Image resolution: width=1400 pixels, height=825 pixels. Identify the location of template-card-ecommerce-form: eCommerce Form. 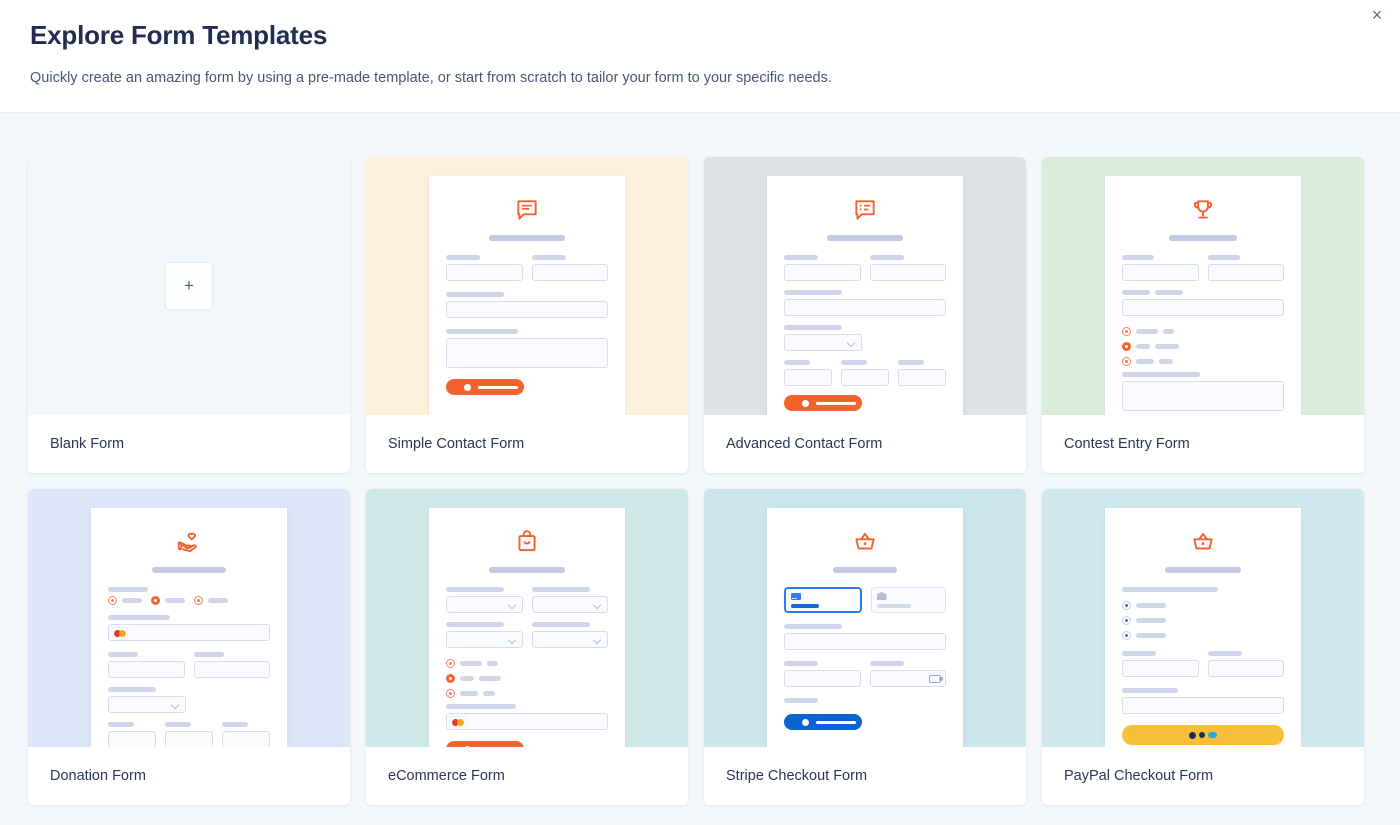
(527, 647).